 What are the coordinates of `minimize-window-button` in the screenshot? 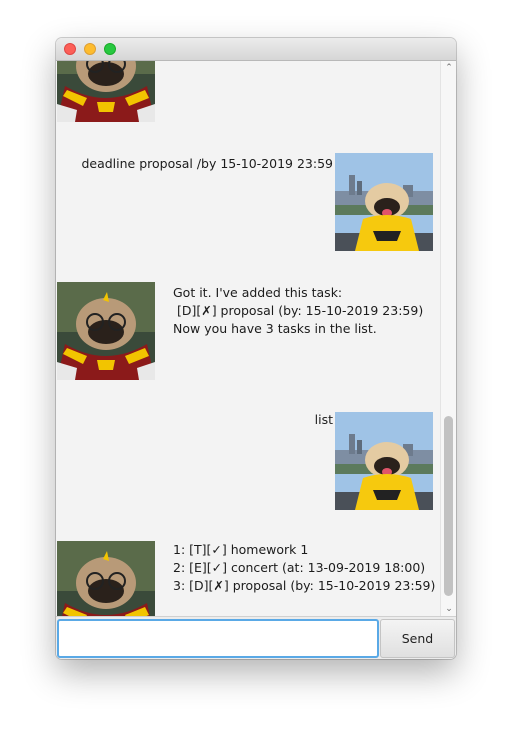 It's located at (90, 49).